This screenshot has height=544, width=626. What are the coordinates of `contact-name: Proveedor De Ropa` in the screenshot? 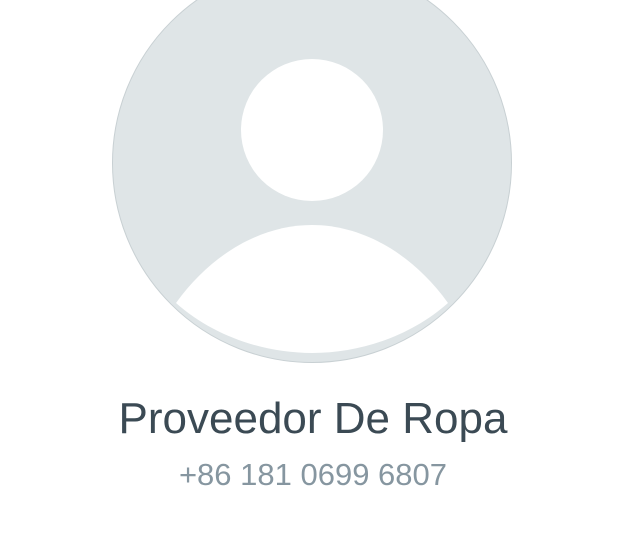 It's located at (313, 418).